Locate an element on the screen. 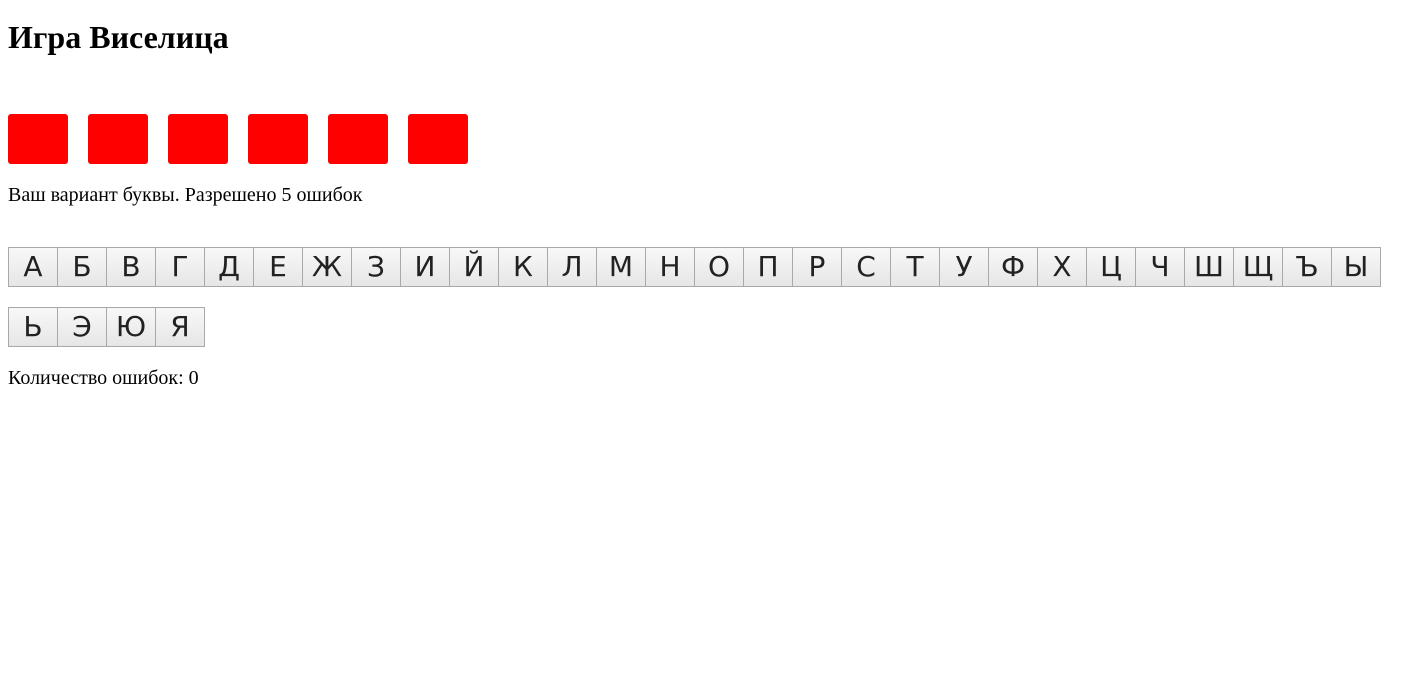 The image size is (1420, 676). letter-button: Д is located at coordinates (229, 267).